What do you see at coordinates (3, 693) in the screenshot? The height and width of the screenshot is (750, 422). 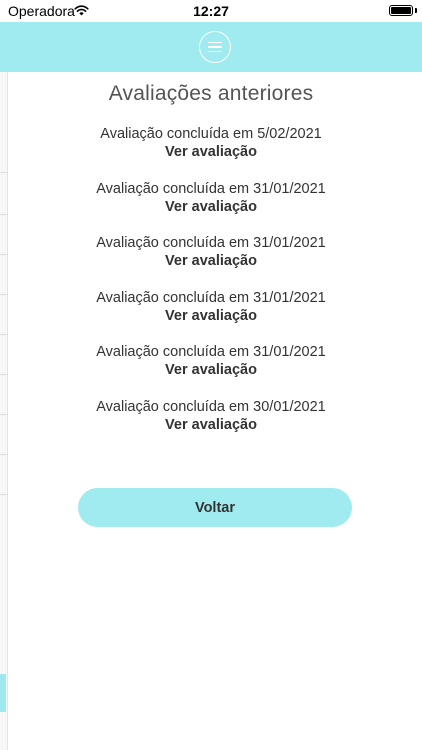 I see `background-accent-block` at bounding box center [3, 693].